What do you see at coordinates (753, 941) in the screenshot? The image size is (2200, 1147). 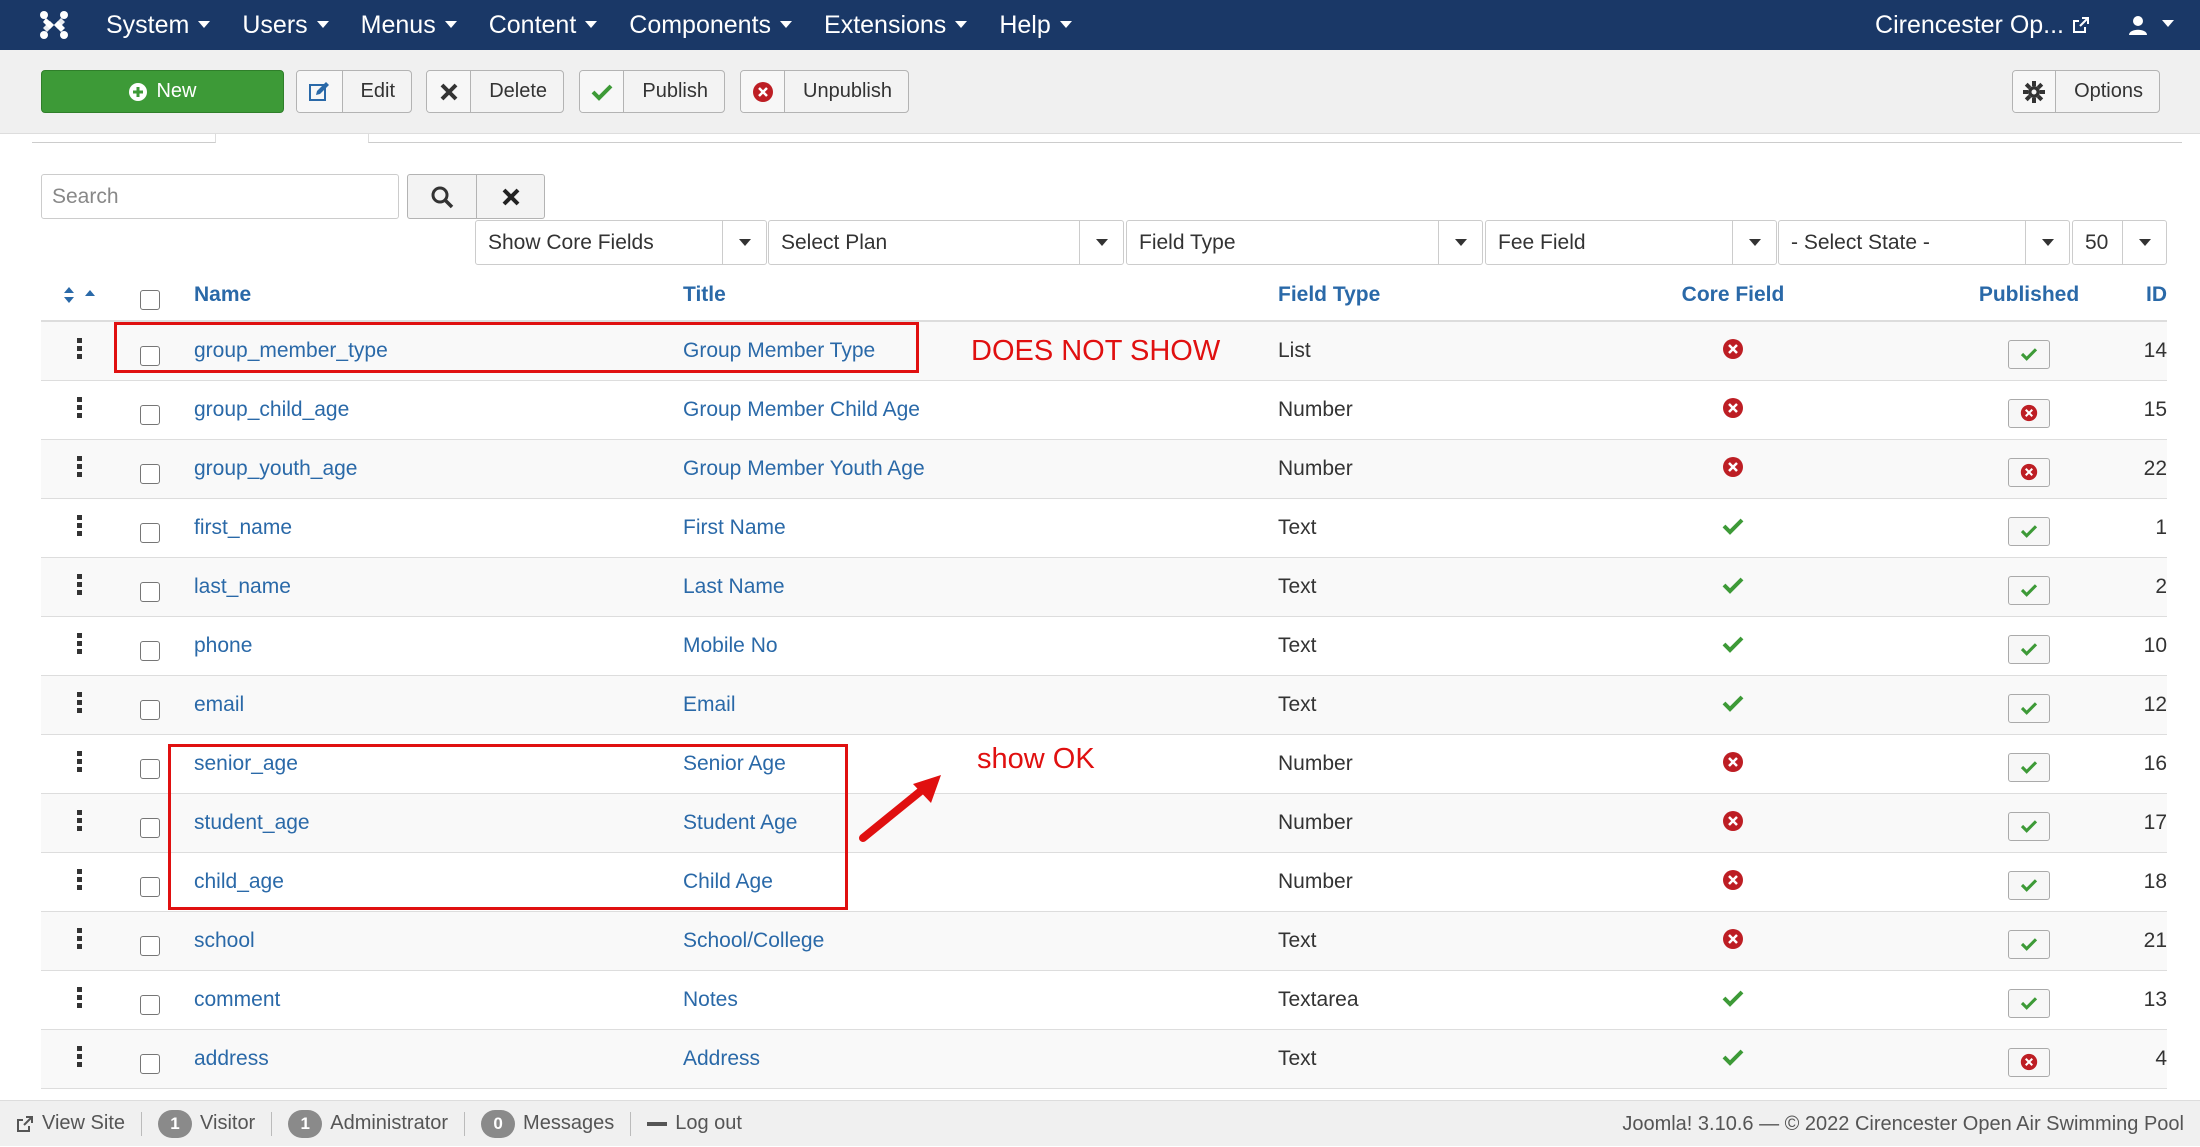 I see `field-title-link: School/College` at bounding box center [753, 941].